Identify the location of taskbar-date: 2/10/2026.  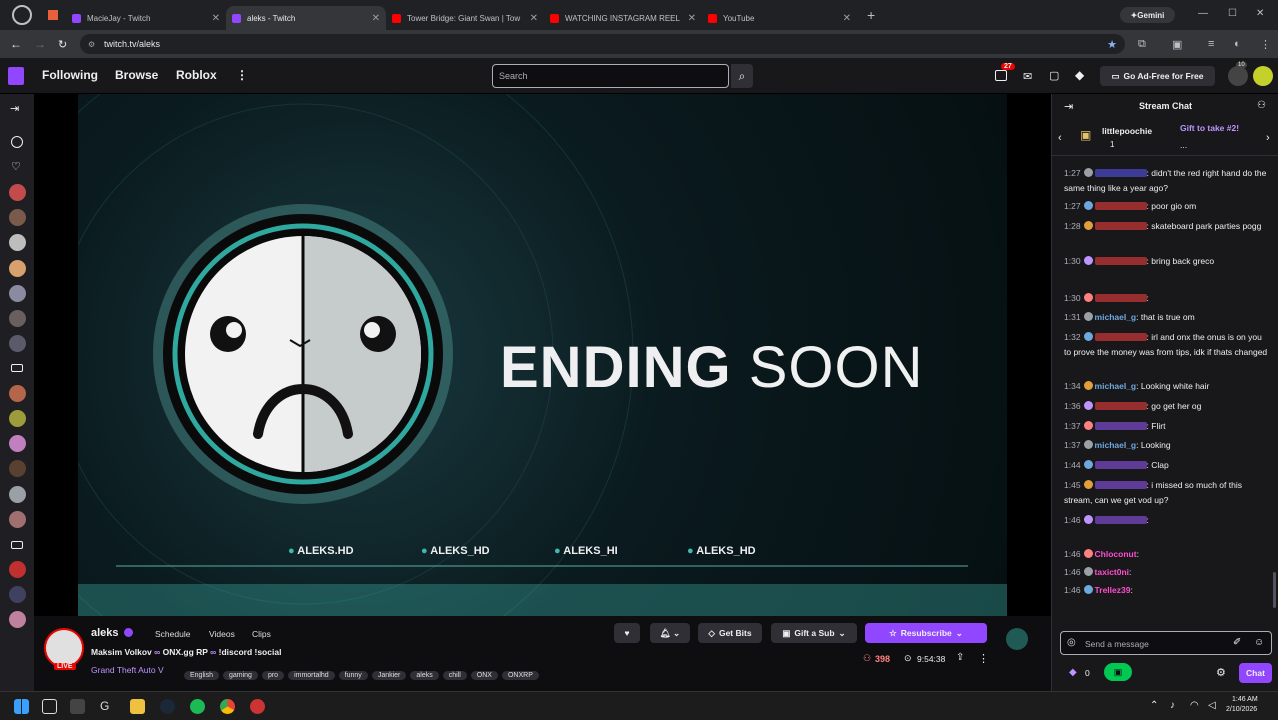
(1241, 709).